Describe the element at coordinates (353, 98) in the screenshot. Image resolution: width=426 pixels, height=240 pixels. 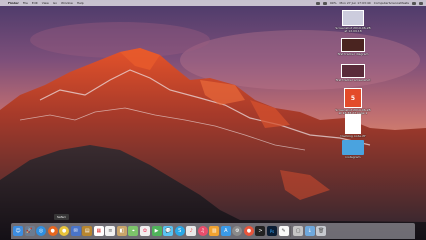
I see `html5-icon: 5` at that location.